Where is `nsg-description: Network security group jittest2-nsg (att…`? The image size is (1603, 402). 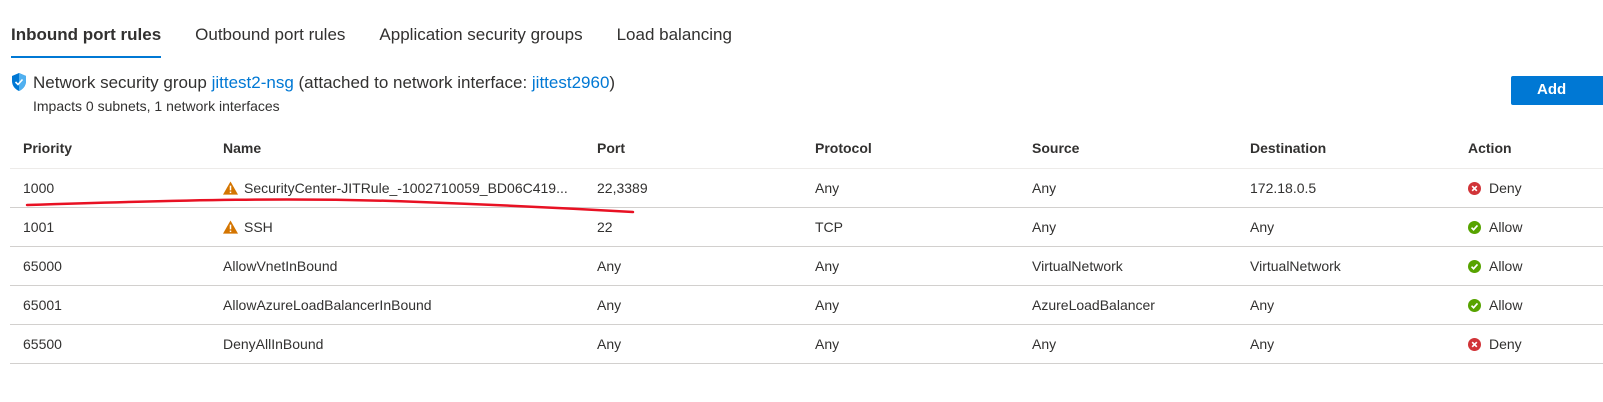
nsg-description: Network security group jittest2-nsg (att… is located at coordinates (324, 83).